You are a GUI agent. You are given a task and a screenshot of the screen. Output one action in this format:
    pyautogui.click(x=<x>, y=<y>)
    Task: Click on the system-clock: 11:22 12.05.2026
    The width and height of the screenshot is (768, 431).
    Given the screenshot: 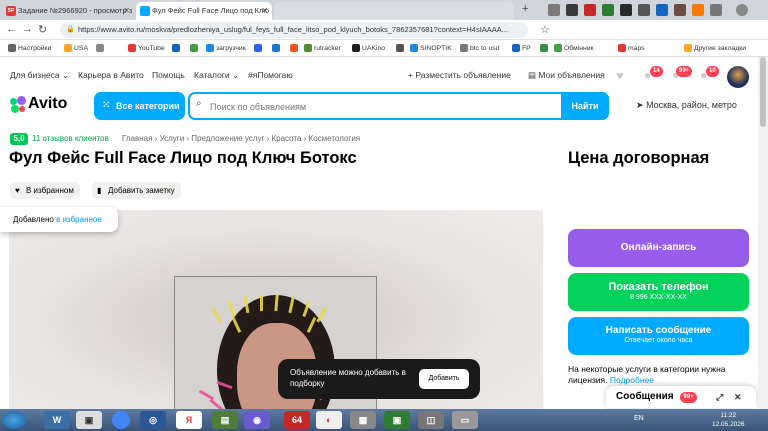 What is the action you would take?
    pyautogui.click(x=728, y=420)
    